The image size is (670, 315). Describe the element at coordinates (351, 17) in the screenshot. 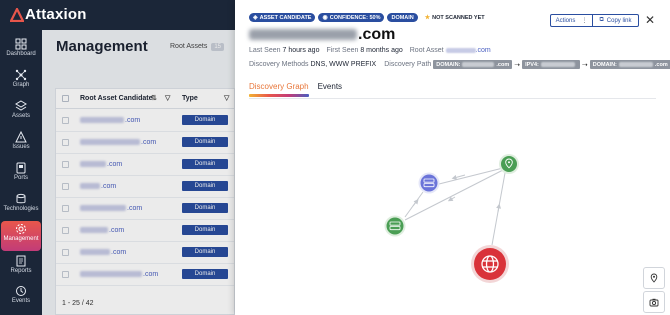

I see `confidence-badge: ◉ CONFIDENCE: 50%` at that location.